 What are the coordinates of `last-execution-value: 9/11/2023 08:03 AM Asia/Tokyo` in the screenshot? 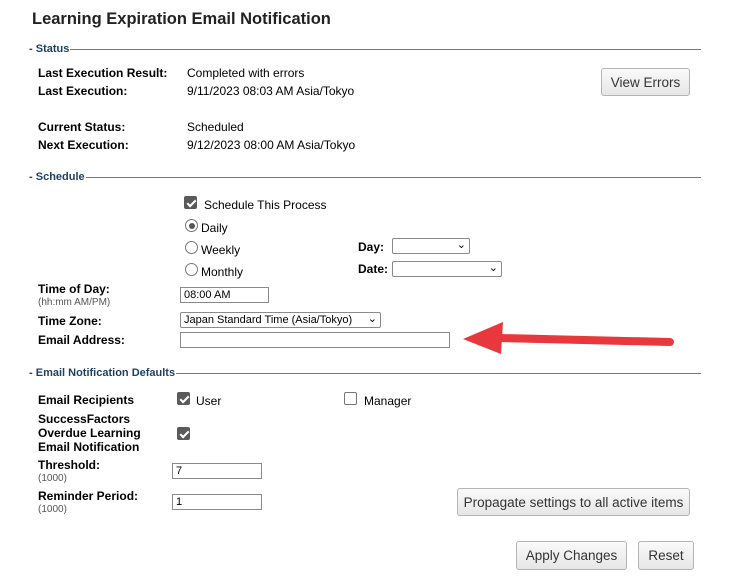 It's located at (271, 91).